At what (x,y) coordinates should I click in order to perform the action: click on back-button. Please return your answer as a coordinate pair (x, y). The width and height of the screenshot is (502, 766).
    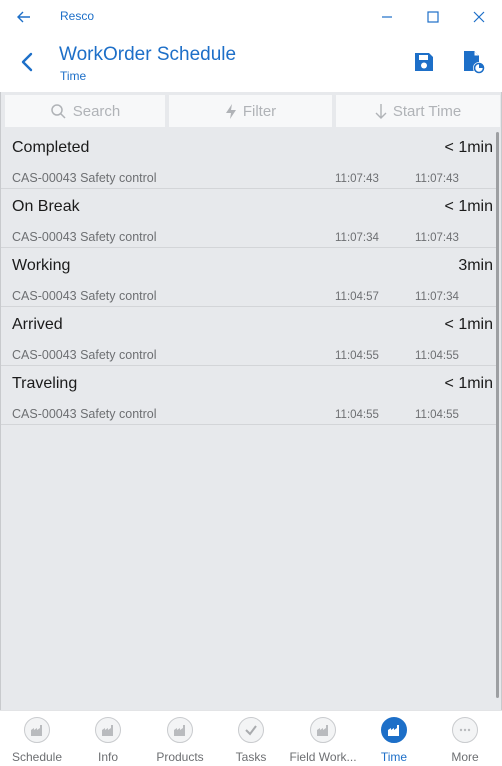
    Looking at the image, I should click on (28, 62).